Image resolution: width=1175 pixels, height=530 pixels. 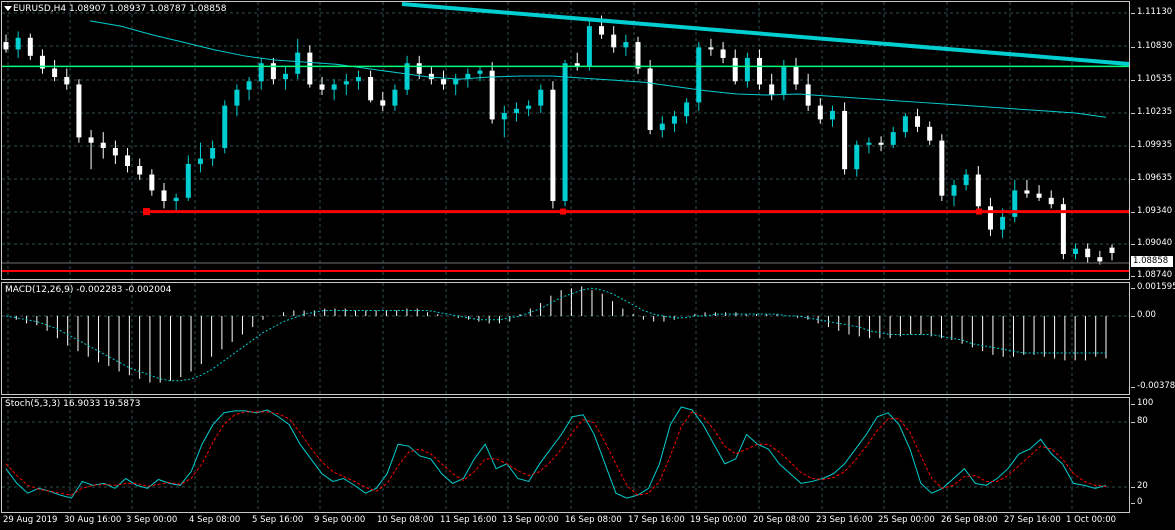 What do you see at coordinates (340, 520) in the screenshot?
I see `date-label: 9 Sep 00:00` at bounding box center [340, 520].